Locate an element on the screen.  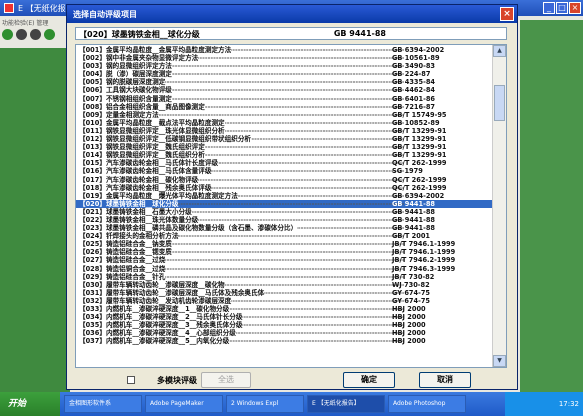
task-item: 2 Windows Expl is located at coordinates (265, 404).